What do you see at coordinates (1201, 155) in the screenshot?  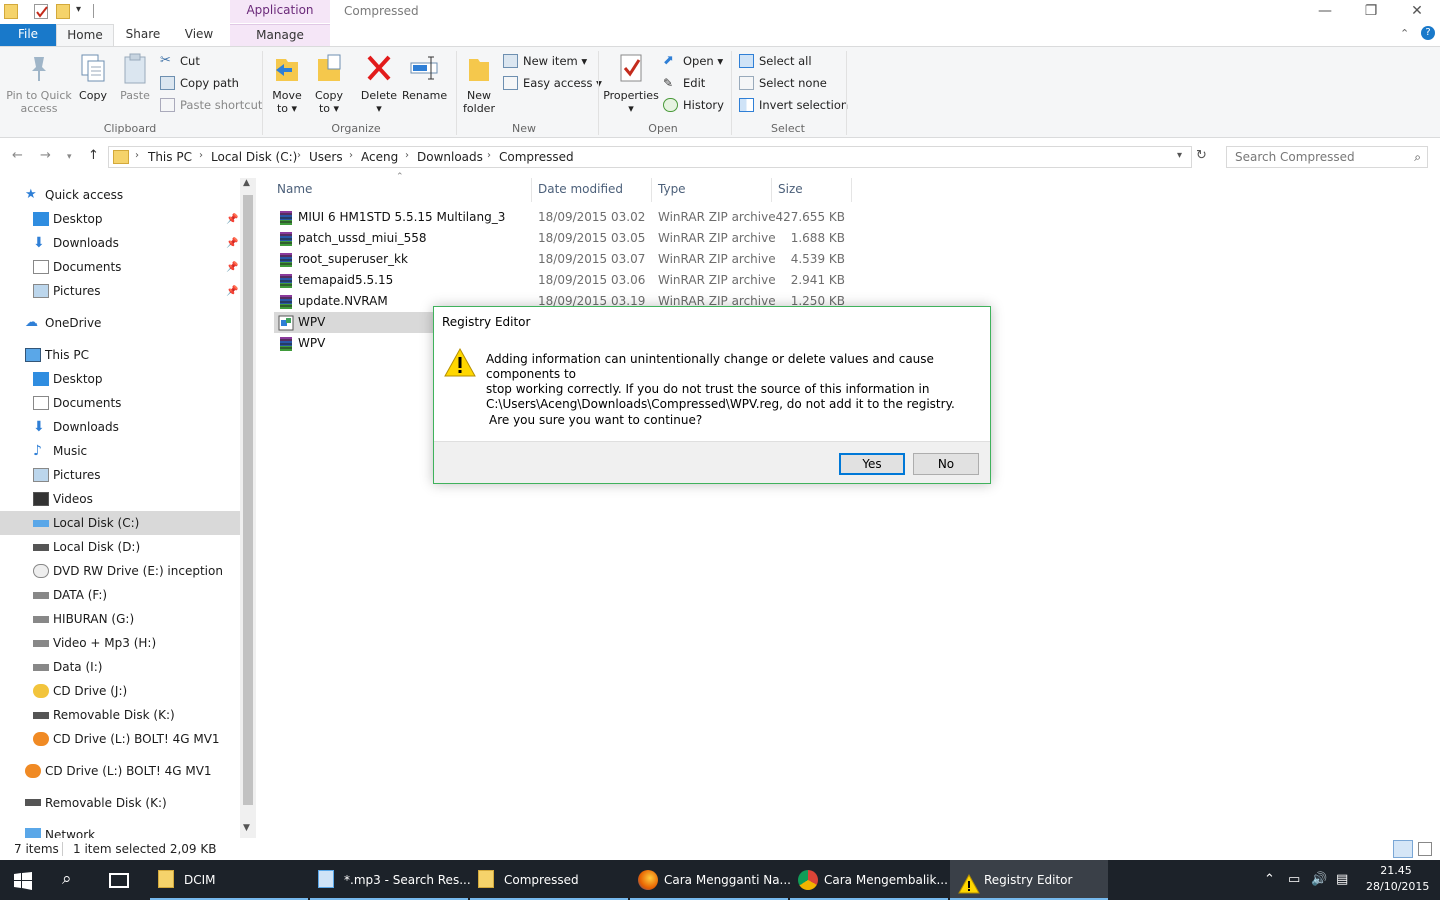 I see `refresh-icon: ↻` at bounding box center [1201, 155].